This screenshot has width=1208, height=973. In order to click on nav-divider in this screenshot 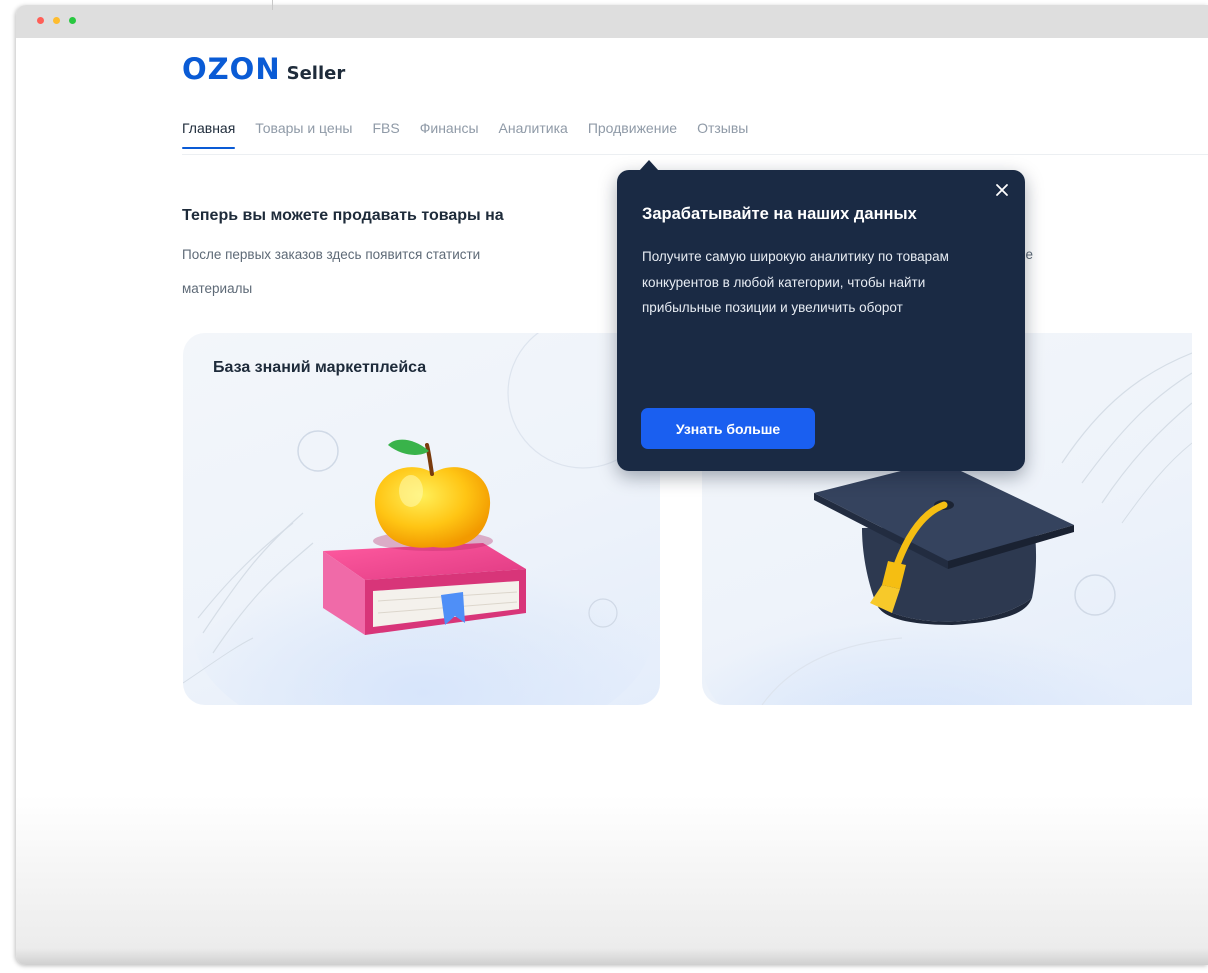, I will do `click(695, 154)`.